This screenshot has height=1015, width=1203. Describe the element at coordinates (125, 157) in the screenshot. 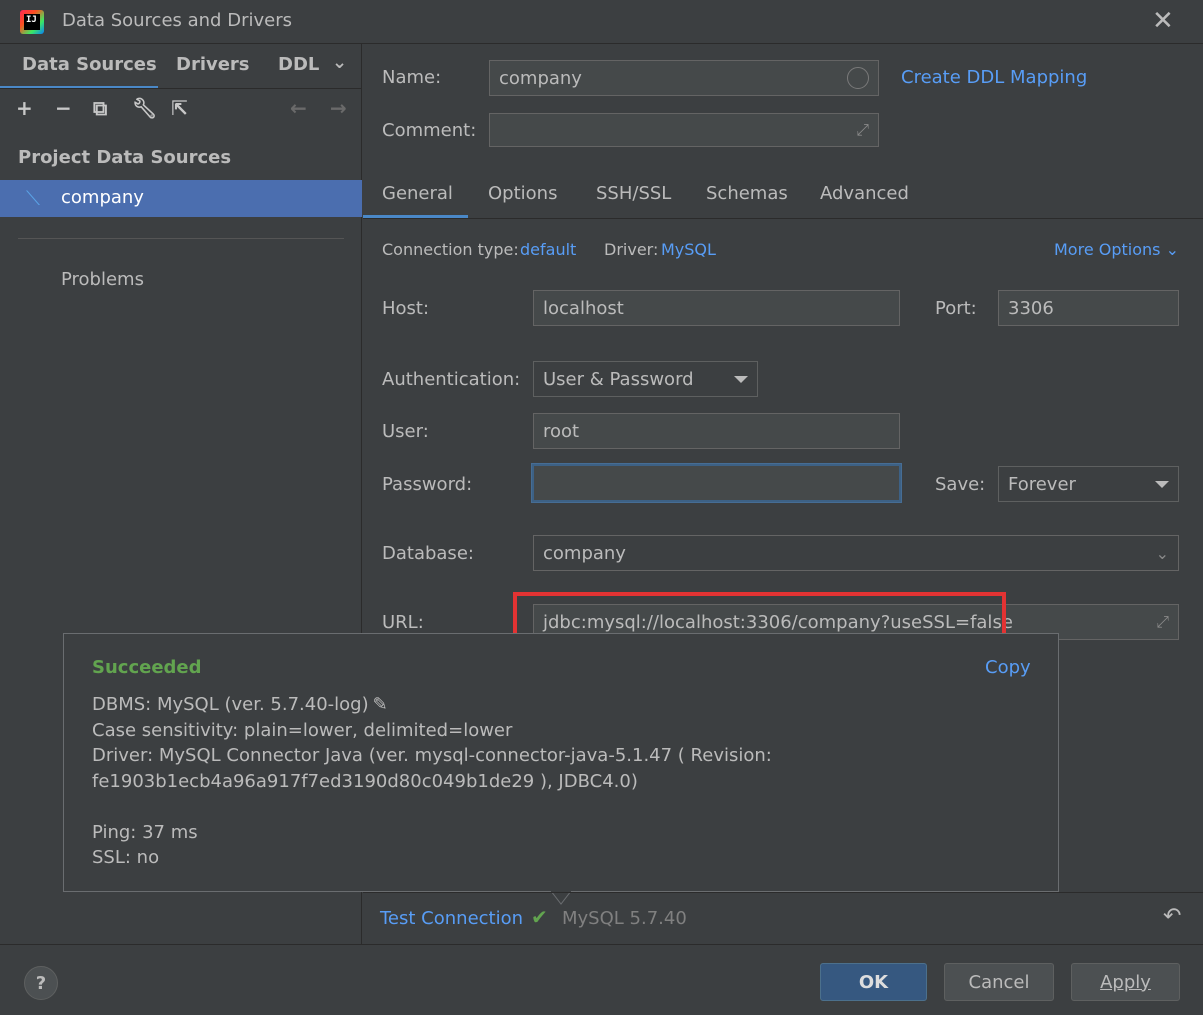

I see `section-title: Project Data Sources` at that location.